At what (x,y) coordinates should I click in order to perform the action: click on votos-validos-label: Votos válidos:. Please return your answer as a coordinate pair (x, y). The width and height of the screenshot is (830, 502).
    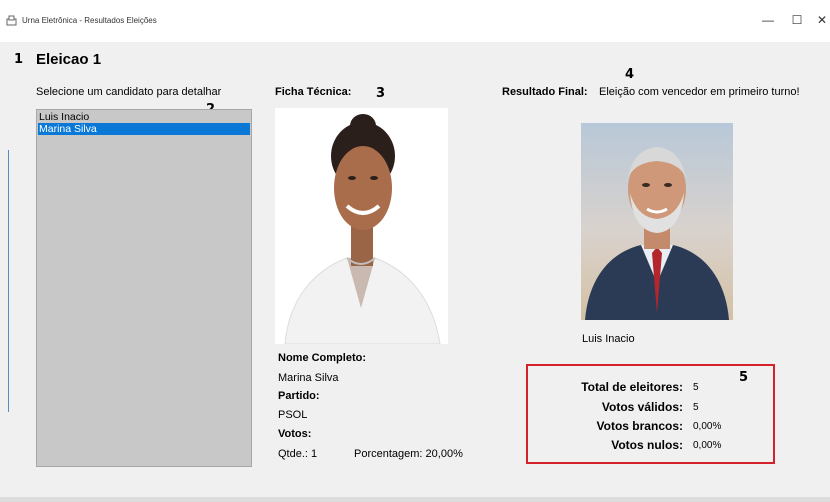
    Looking at the image, I should click on (642, 407).